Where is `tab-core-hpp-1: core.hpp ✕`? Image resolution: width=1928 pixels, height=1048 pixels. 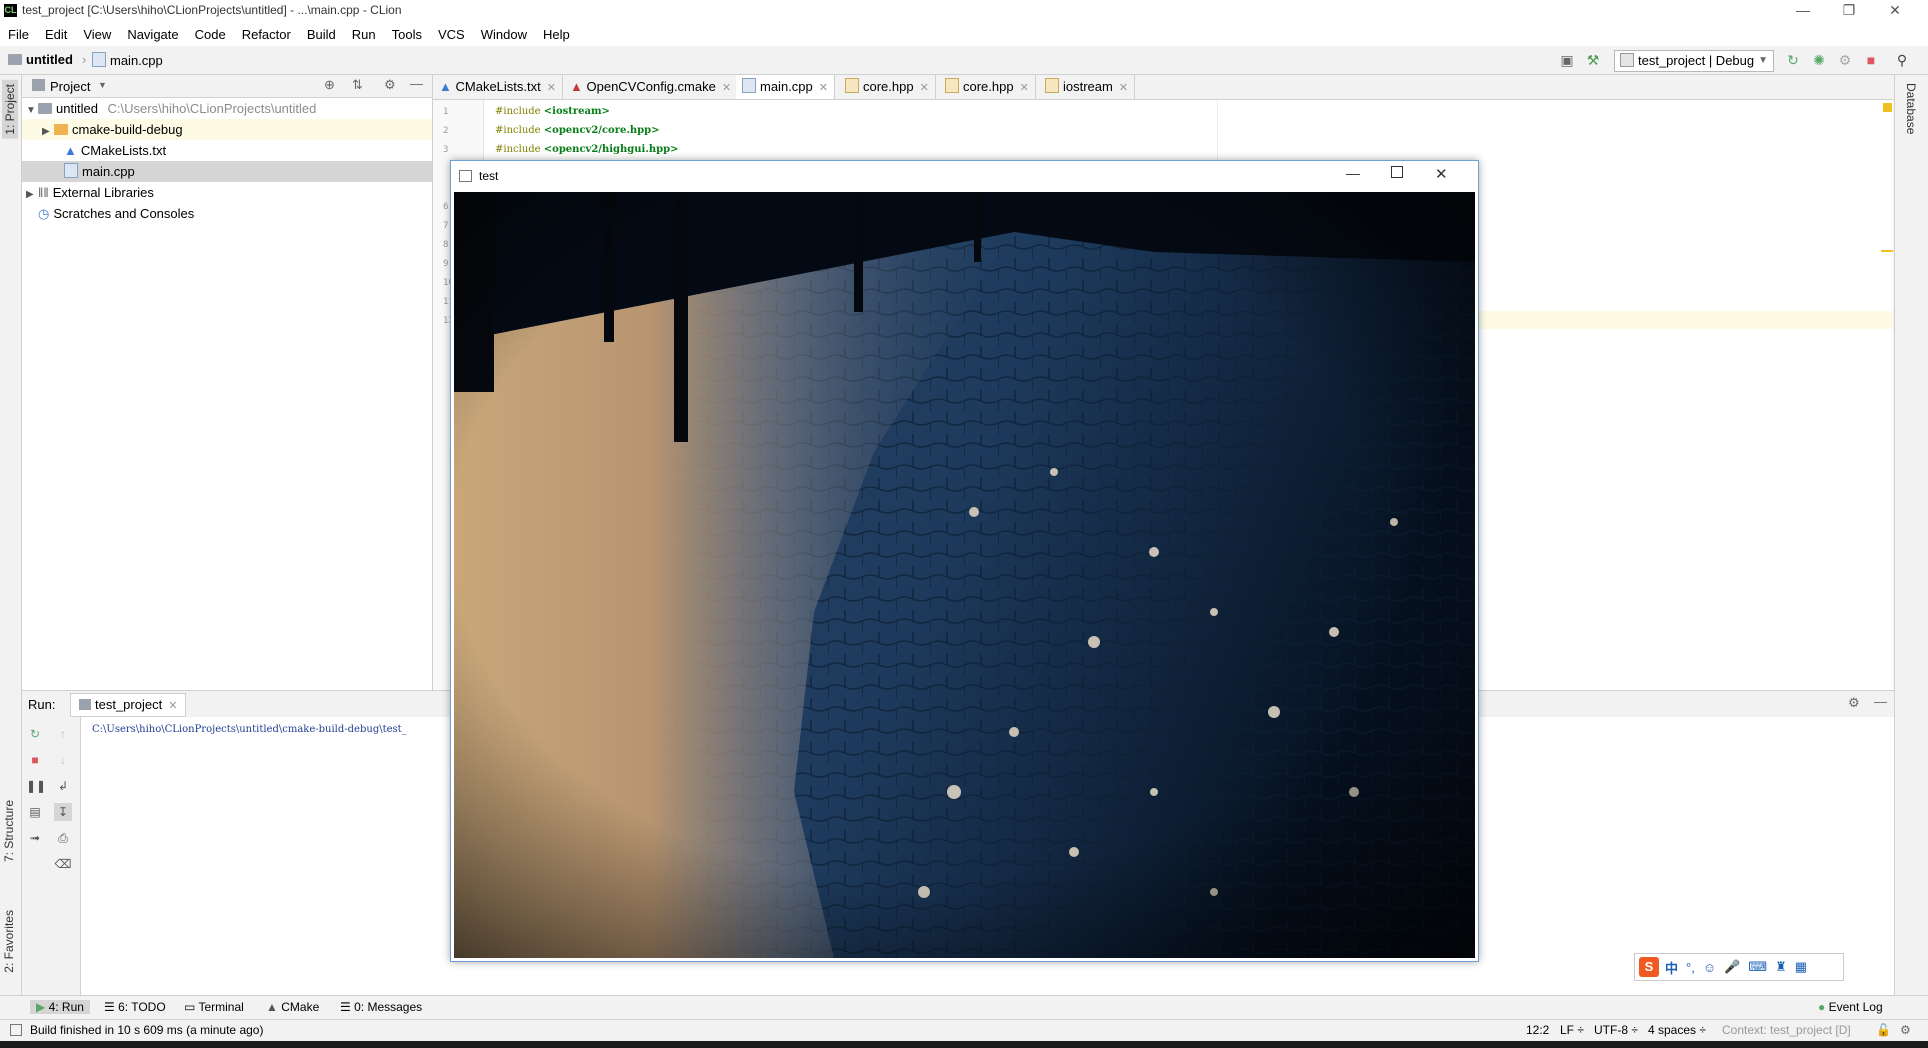
tab-core-hpp-1: core.hpp ✕ is located at coordinates (887, 87).